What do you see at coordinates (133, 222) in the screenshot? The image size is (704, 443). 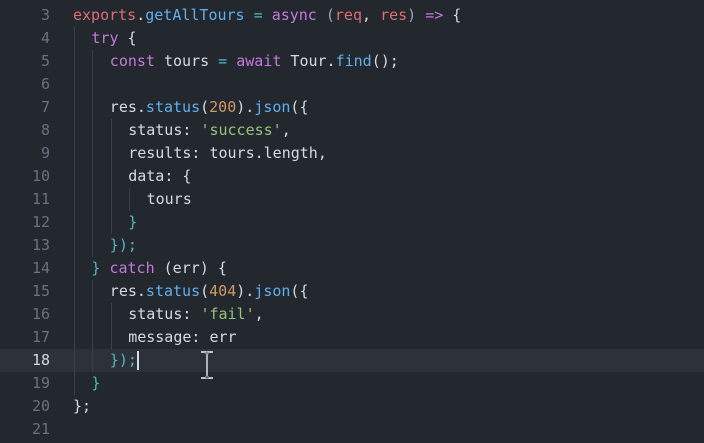 I see `code-token: }` at bounding box center [133, 222].